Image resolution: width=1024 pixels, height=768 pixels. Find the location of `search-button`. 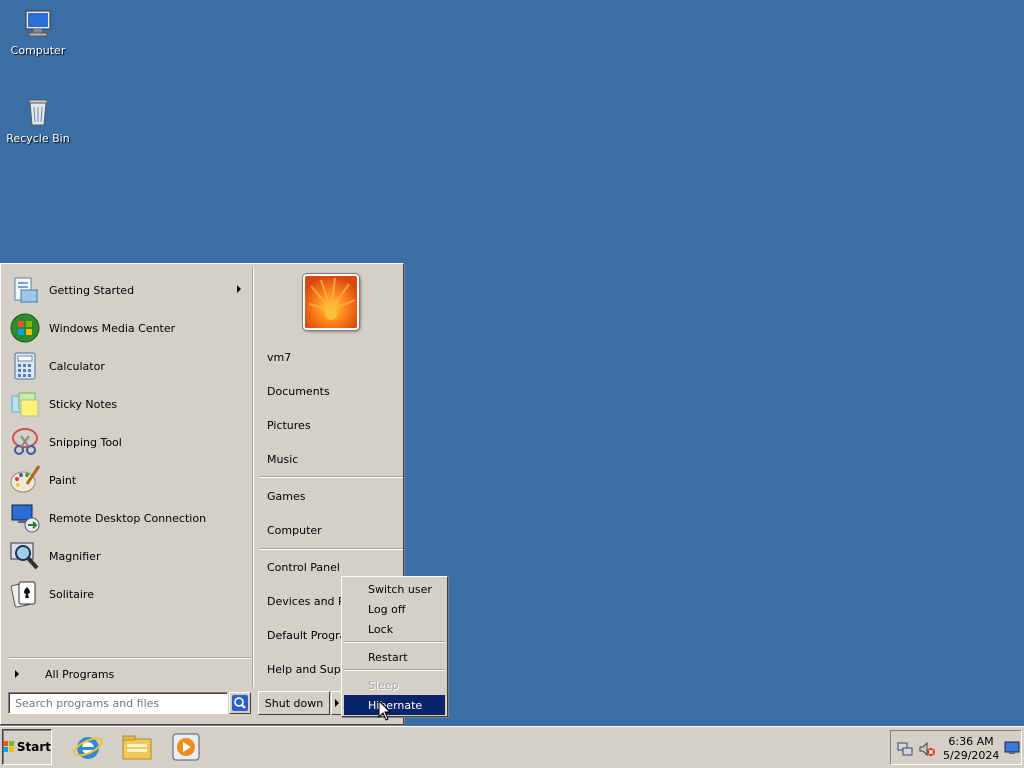

search-button is located at coordinates (240, 703).